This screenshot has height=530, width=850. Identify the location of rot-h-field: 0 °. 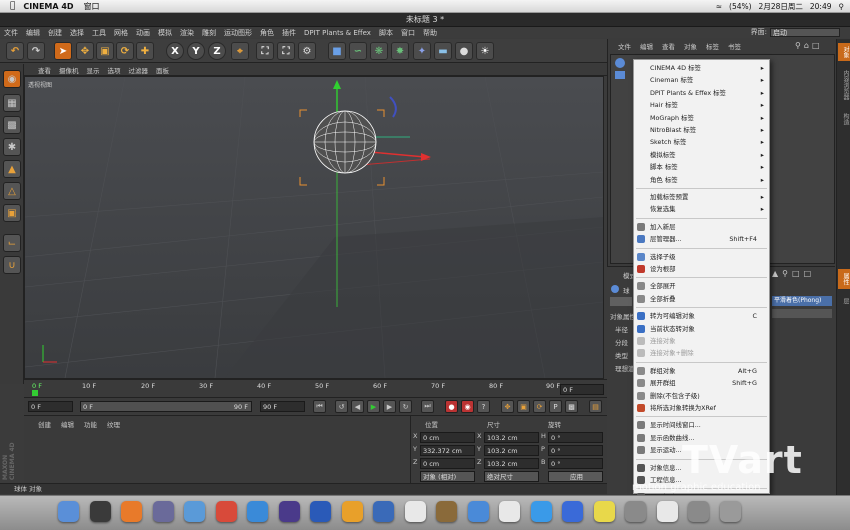
(575, 437).